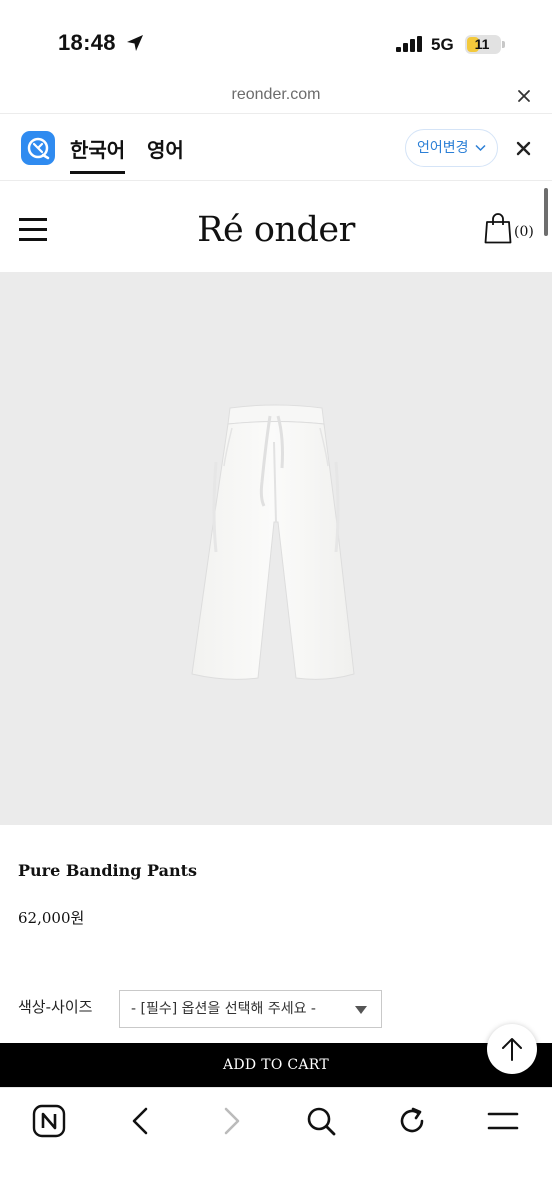  Describe the element at coordinates (276, 1143) in the screenshot. I see `browser-bottom-bar` at that location.